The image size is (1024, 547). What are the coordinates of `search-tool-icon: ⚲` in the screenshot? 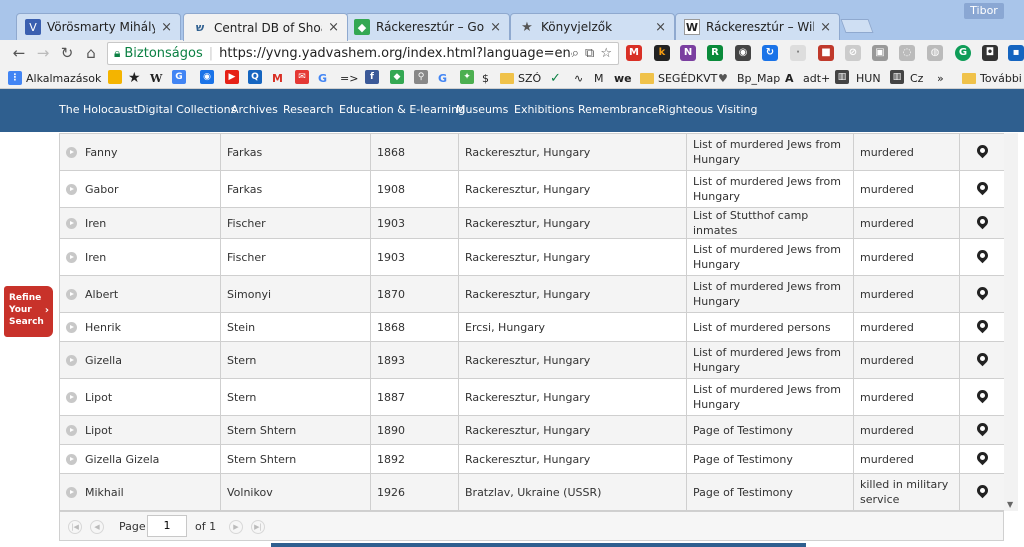 It's located at (421, 77).